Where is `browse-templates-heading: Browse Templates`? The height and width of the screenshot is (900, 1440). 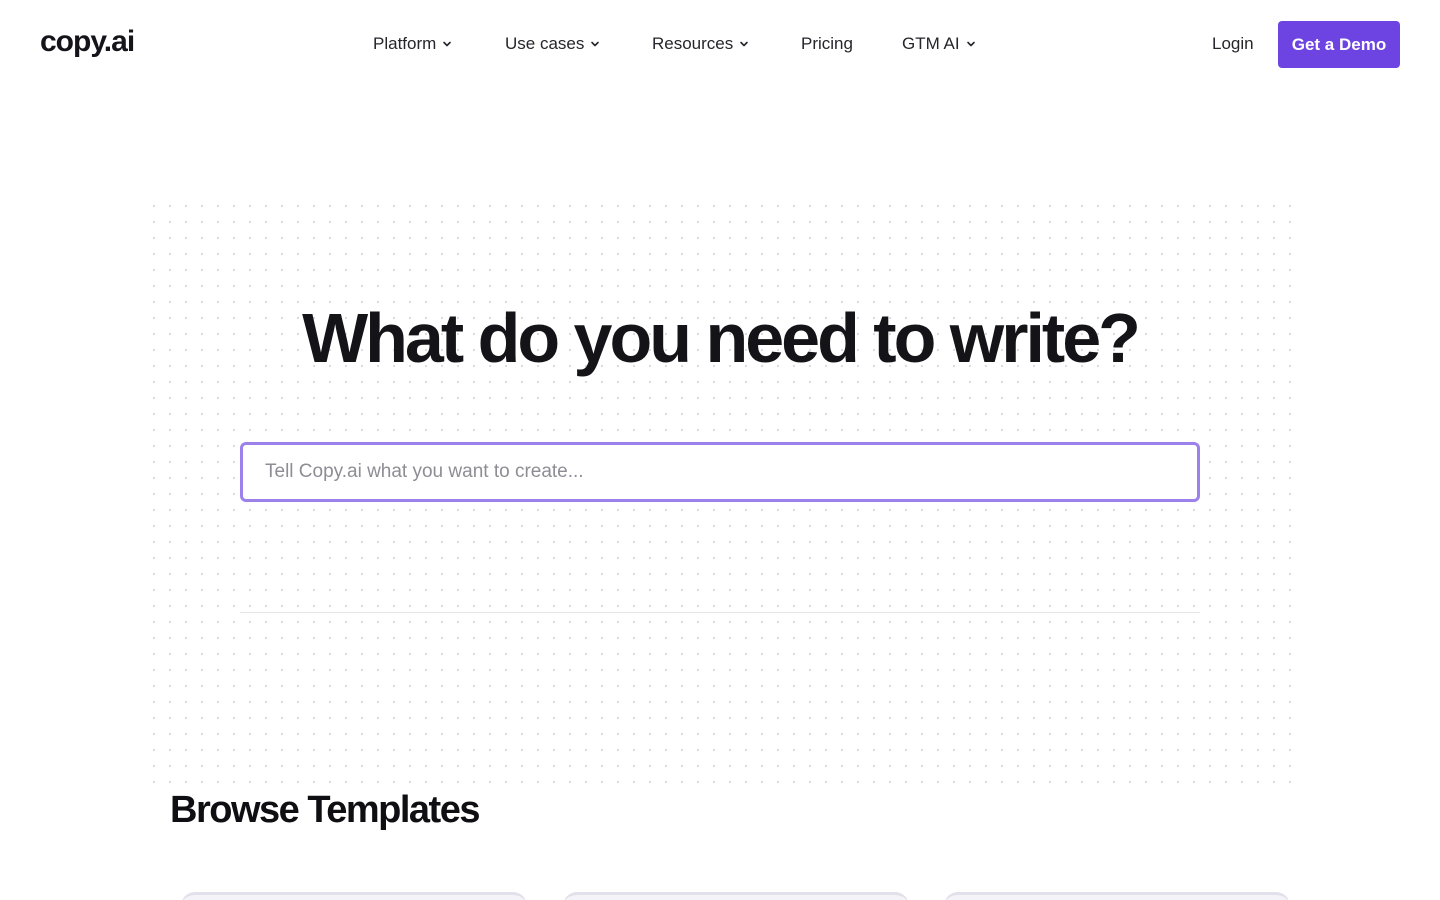
browse-templates-heading: Browse Templates is located at coordinates (325, 810).